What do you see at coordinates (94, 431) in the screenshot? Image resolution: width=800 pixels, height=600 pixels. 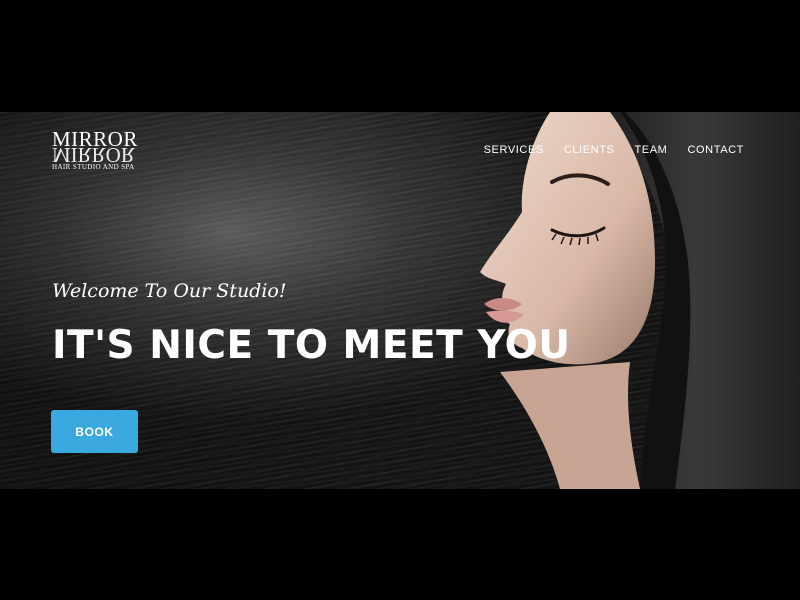 I see `book-button: BOOK` at bounding box center [94, 431].